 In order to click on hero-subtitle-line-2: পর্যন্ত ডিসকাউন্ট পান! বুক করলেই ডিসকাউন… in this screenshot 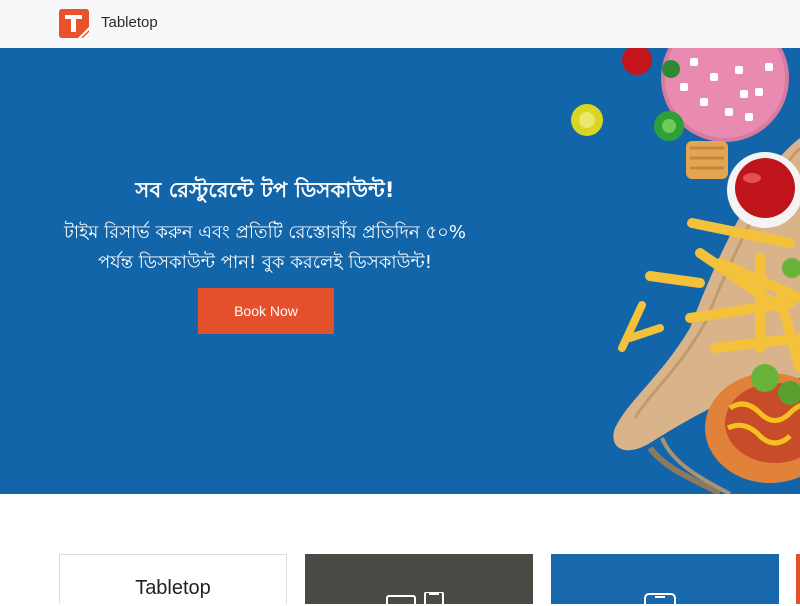, I will do `click(265, 262)`.